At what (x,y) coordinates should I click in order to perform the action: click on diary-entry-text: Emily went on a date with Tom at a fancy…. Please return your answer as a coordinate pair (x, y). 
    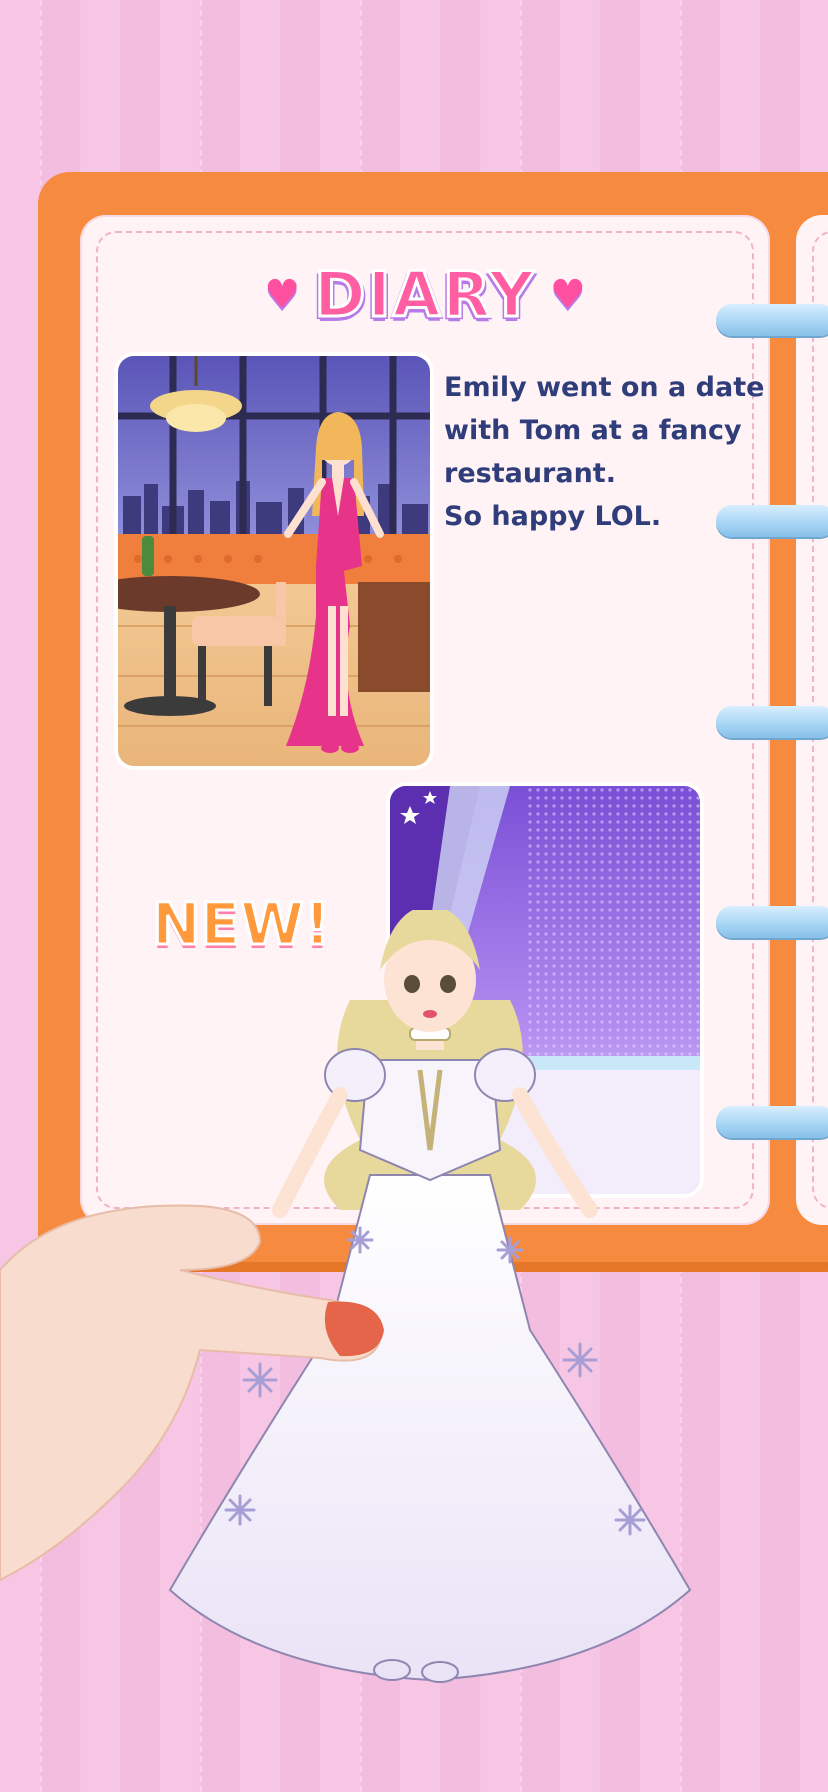
    Looking at the image, I should click on (604, 452).